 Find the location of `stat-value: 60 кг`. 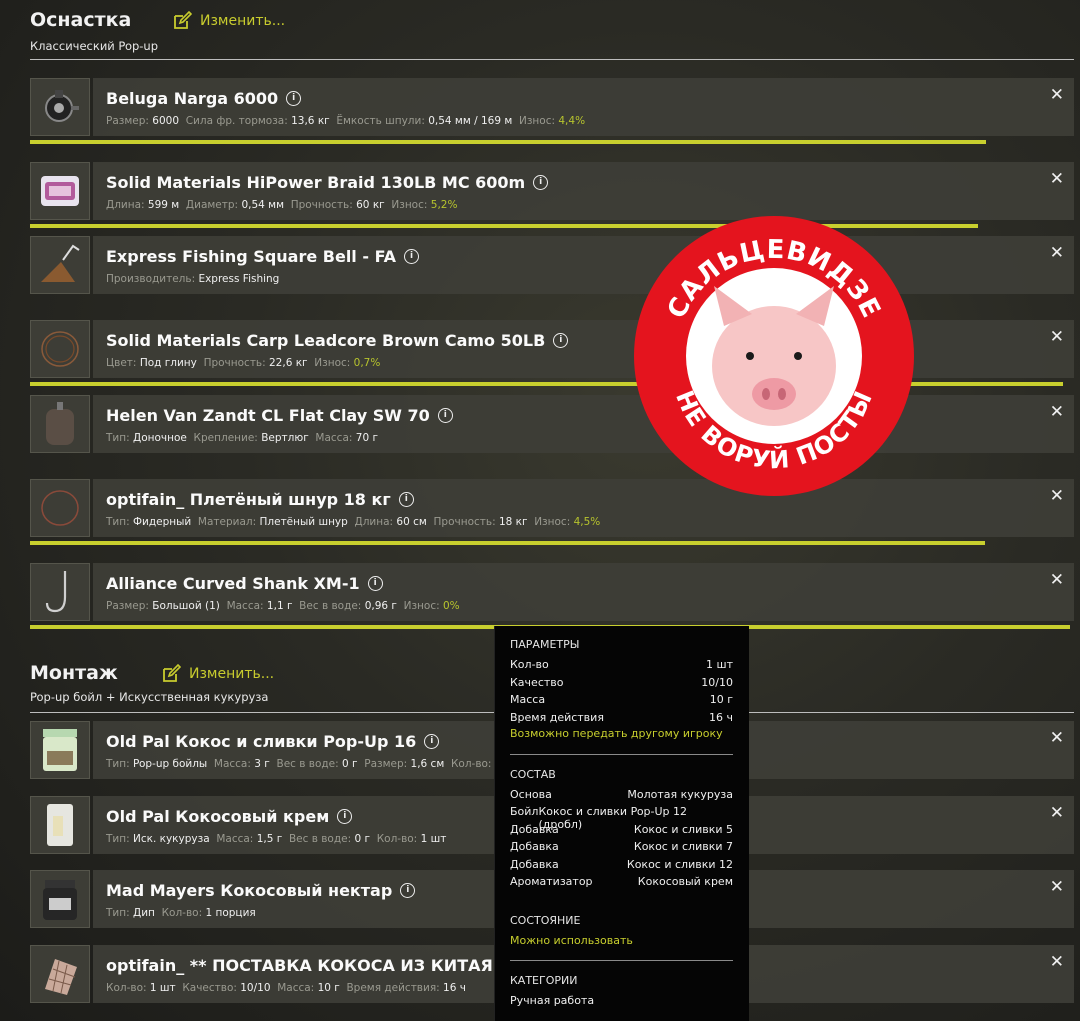

stat-value: 60 кг is located at coordinates (370, 205).